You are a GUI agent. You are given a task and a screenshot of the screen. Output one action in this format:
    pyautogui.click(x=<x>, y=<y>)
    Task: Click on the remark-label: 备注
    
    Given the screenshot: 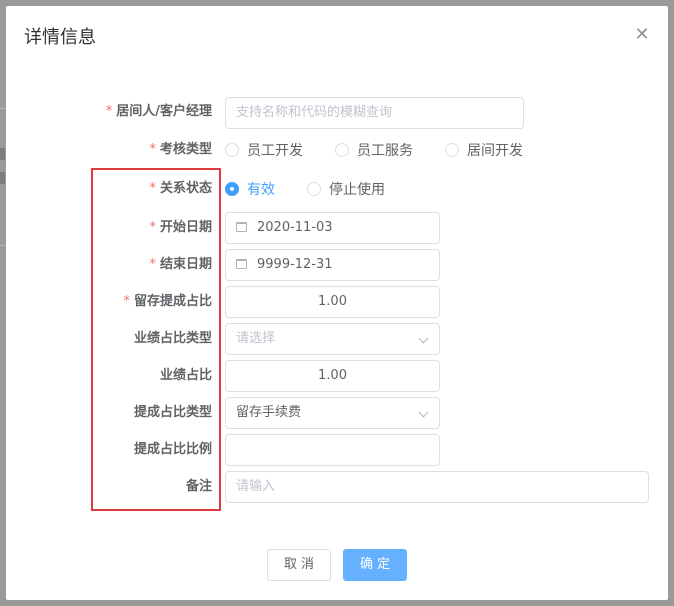 What is the action you would take?
    pyautogui.click(x=112, y=487)
    